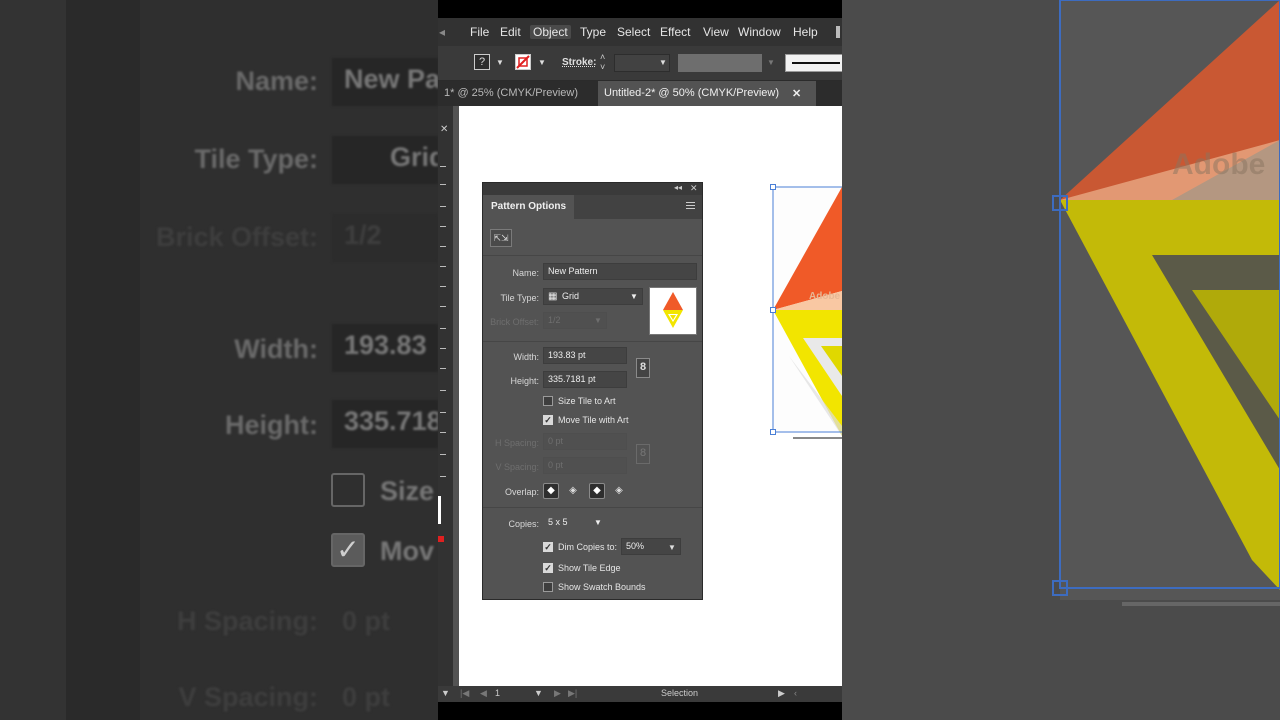 The width and height of the screenshot is (1280, 720). What do you see at coordinates (643, 454) in the screenshot?
I see `link-spacing-icon: 8` at bounding box center [643, 454].